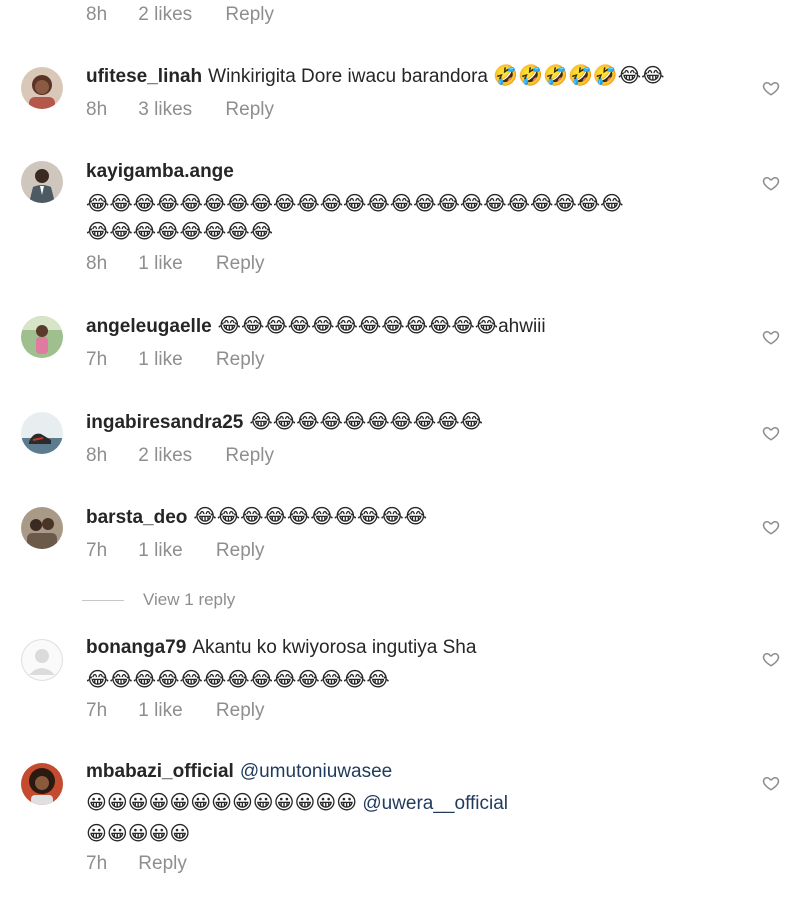  Describe the element at coordinates (416, 172) in the screenshot. I see `comment-text: kayigamba.ange` at that location.